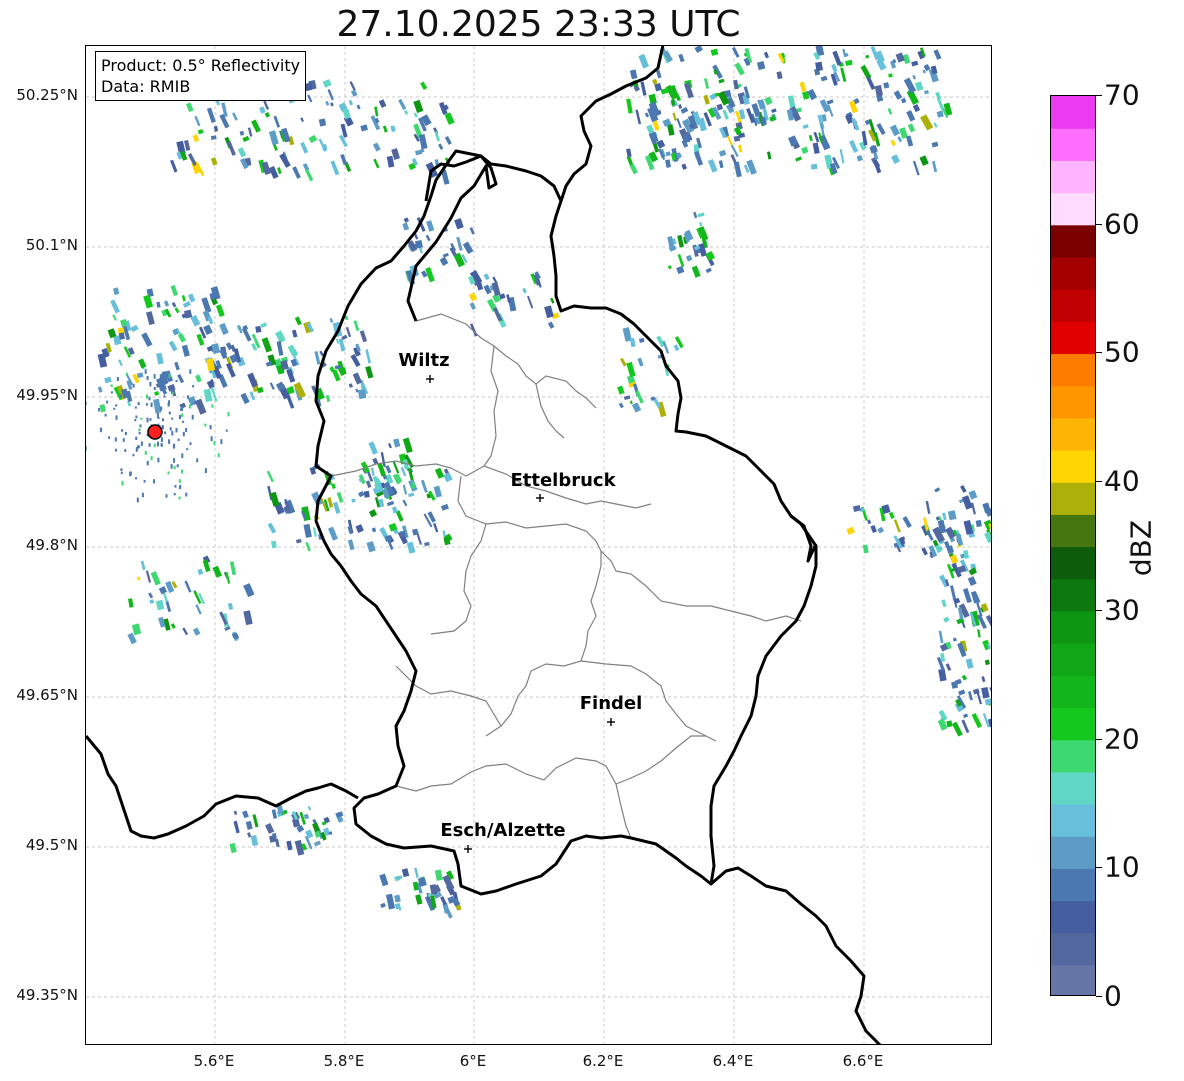 The height and width of the screenshot is (1081, 1184). I want to click on border-france-south, so click(796, 955).